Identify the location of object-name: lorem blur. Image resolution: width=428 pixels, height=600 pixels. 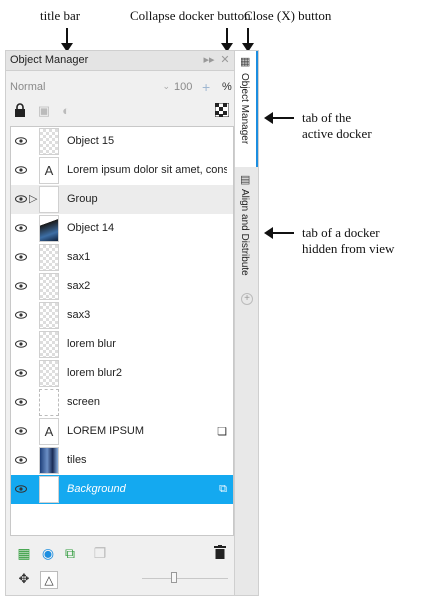
(147, 344).